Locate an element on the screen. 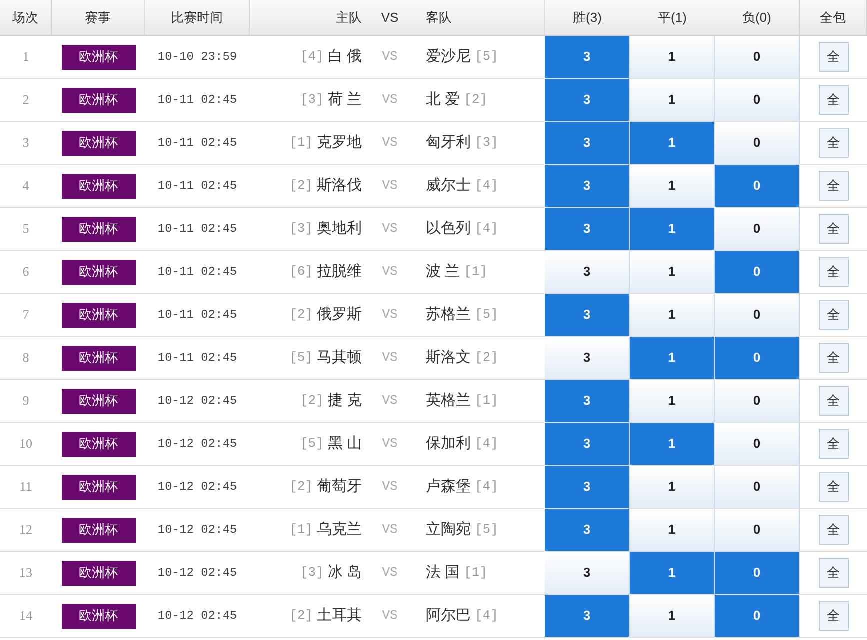  match-number: 14 is located at coordinates (26, 616).